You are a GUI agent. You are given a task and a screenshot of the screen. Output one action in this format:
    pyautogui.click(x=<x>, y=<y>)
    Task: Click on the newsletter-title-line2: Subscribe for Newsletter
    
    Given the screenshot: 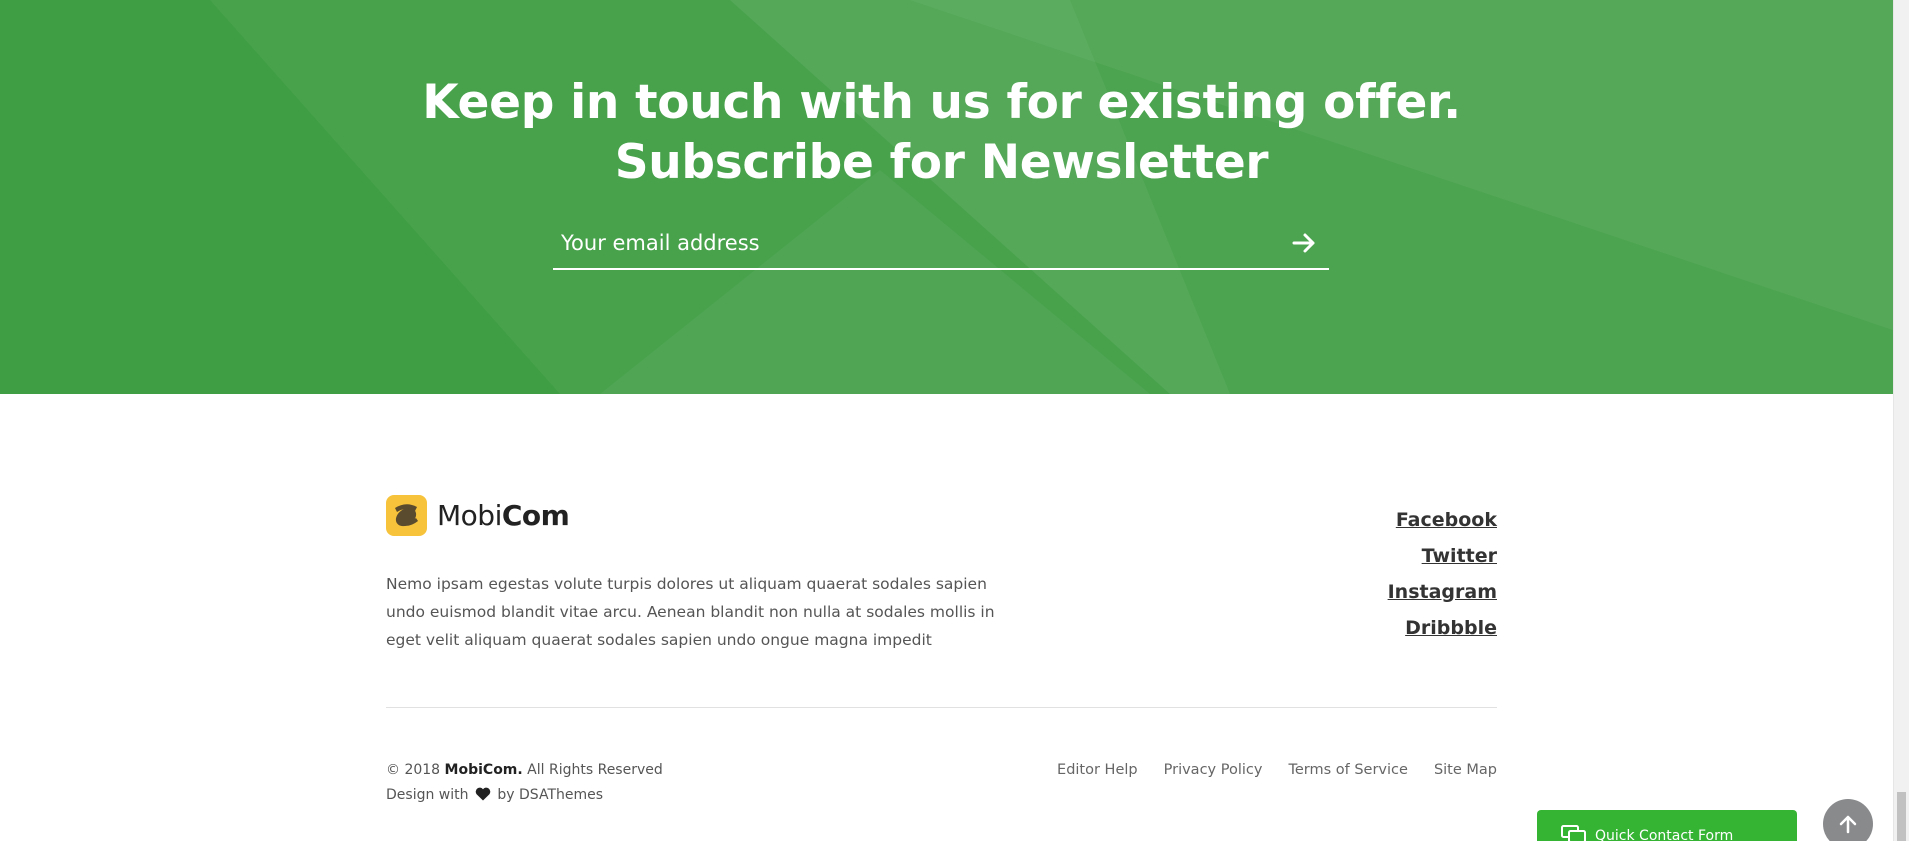 What is the action you would take?
    pyautogui.click(x=941, y=163)
    